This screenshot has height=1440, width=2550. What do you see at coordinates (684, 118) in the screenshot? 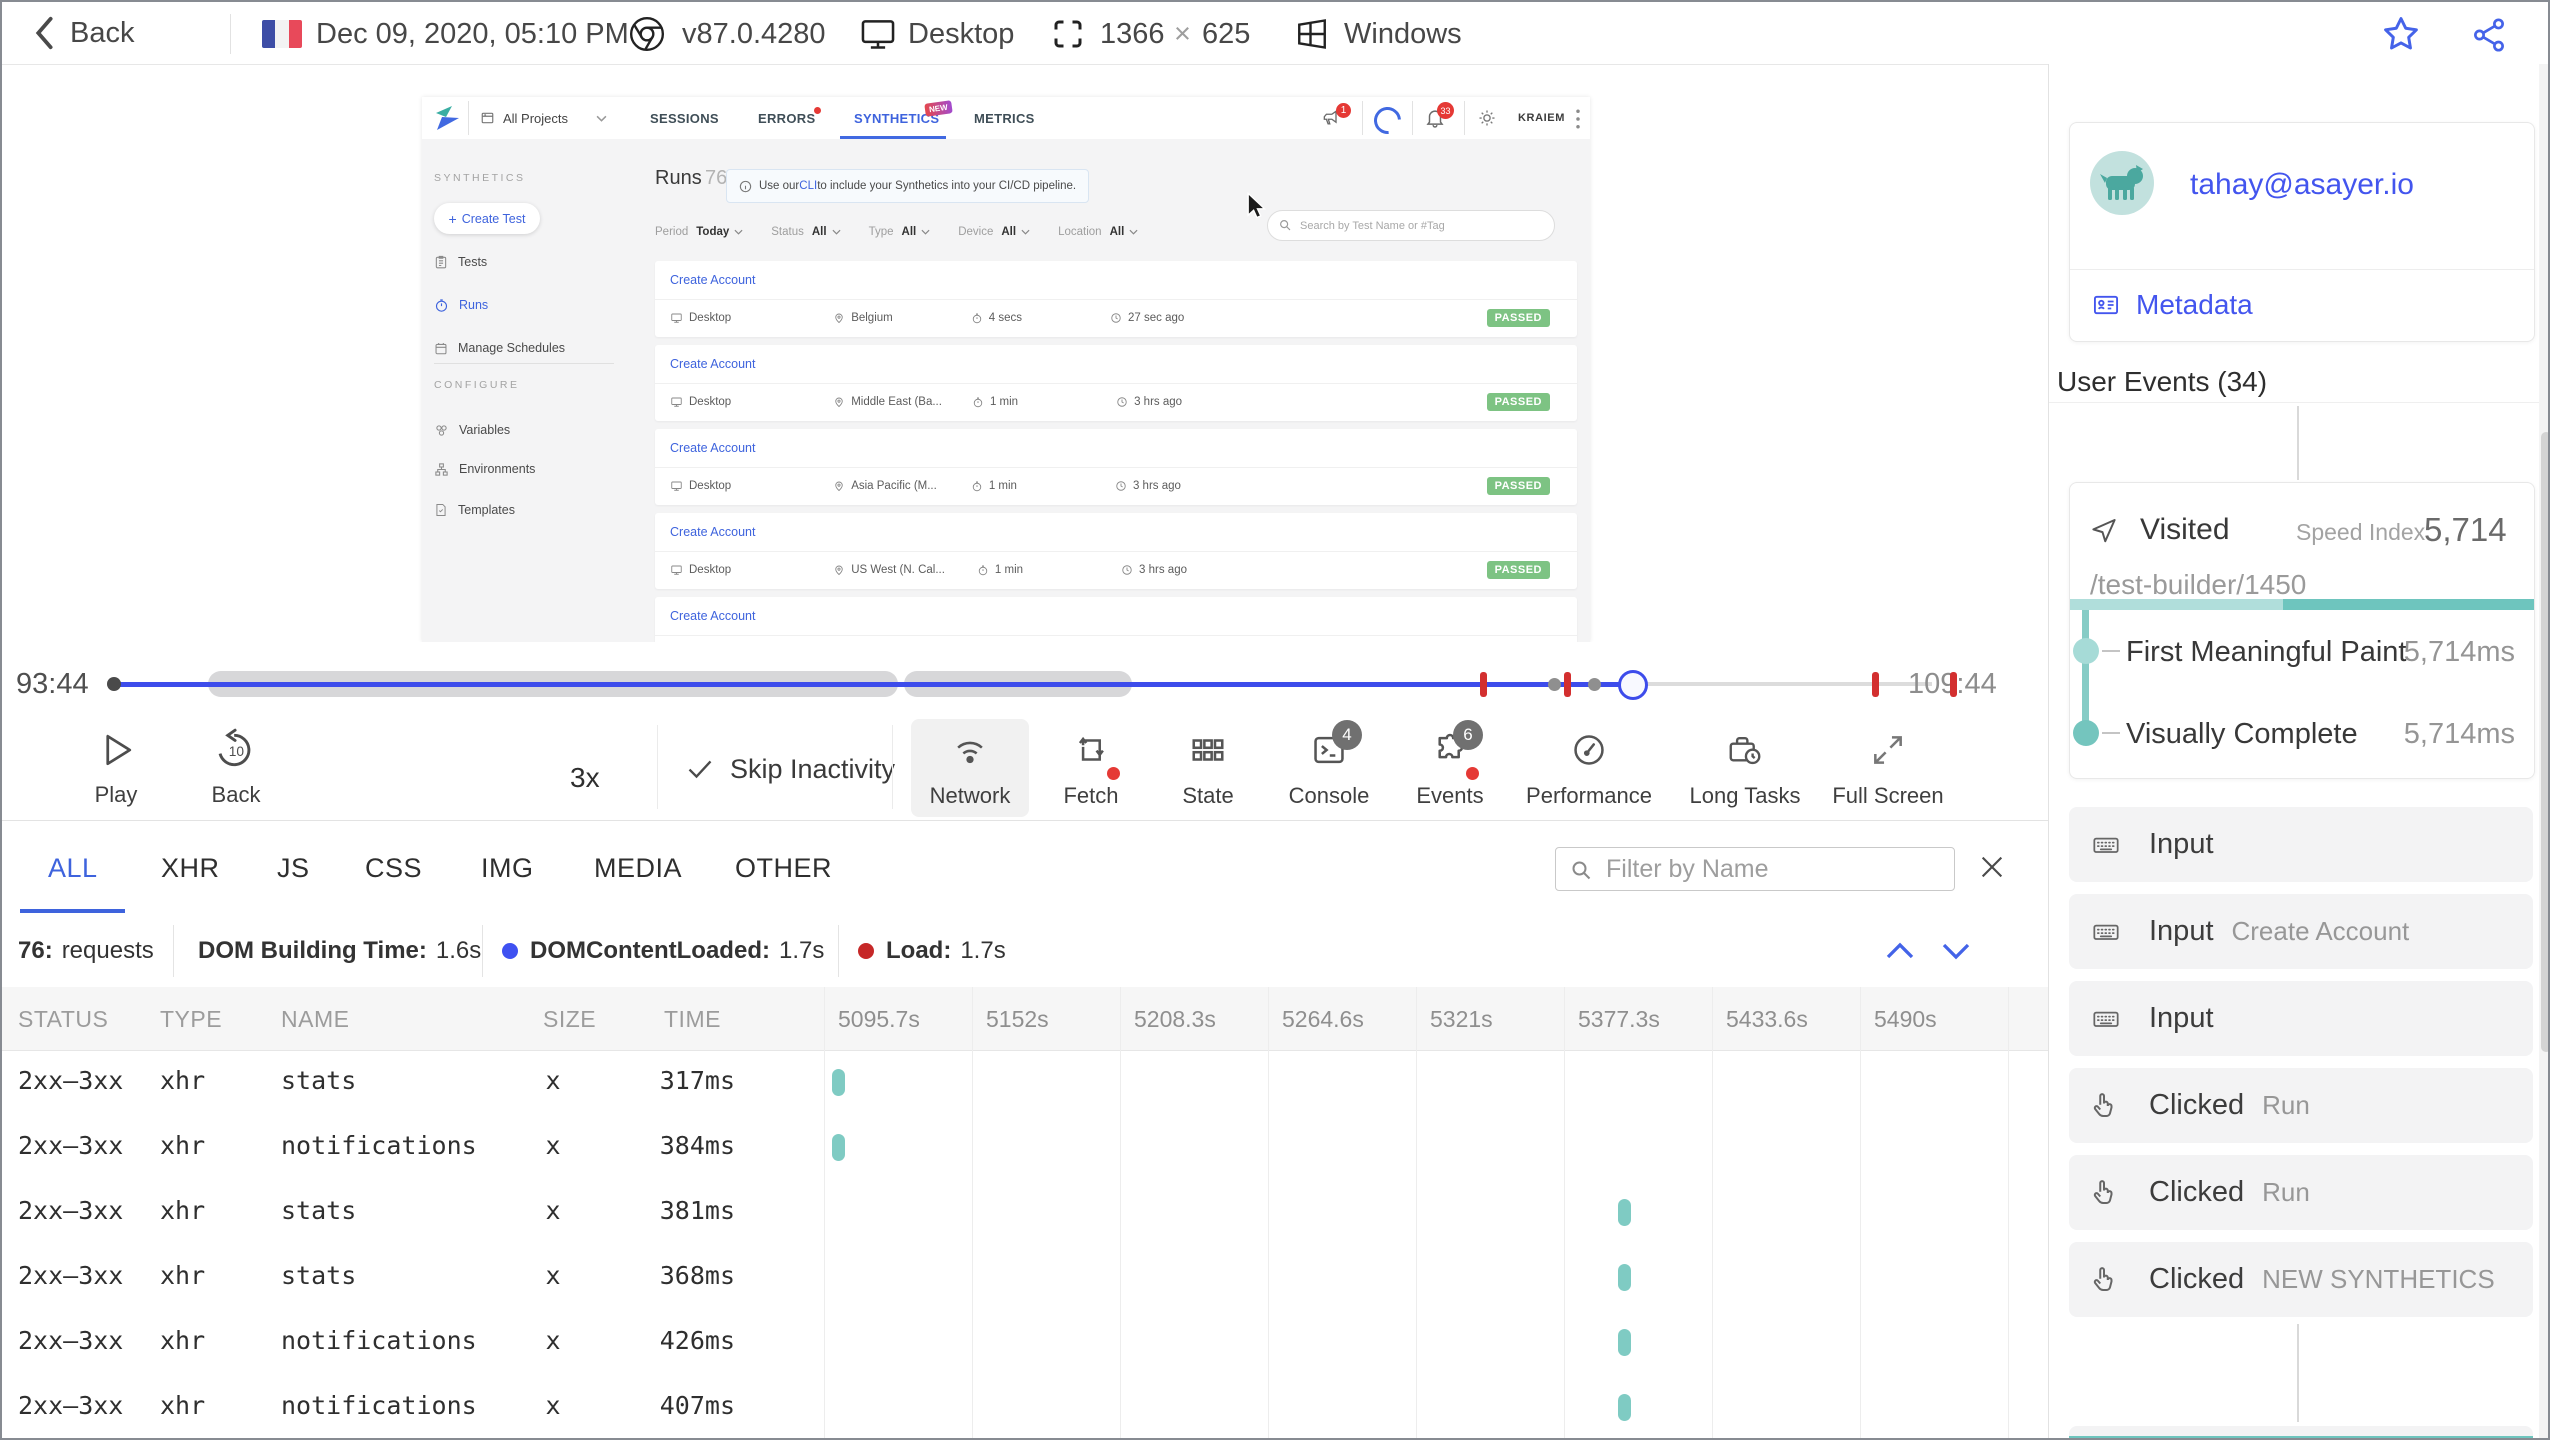
I see `tab-sessions: SESSIONS` at bounding box center [684, 118].